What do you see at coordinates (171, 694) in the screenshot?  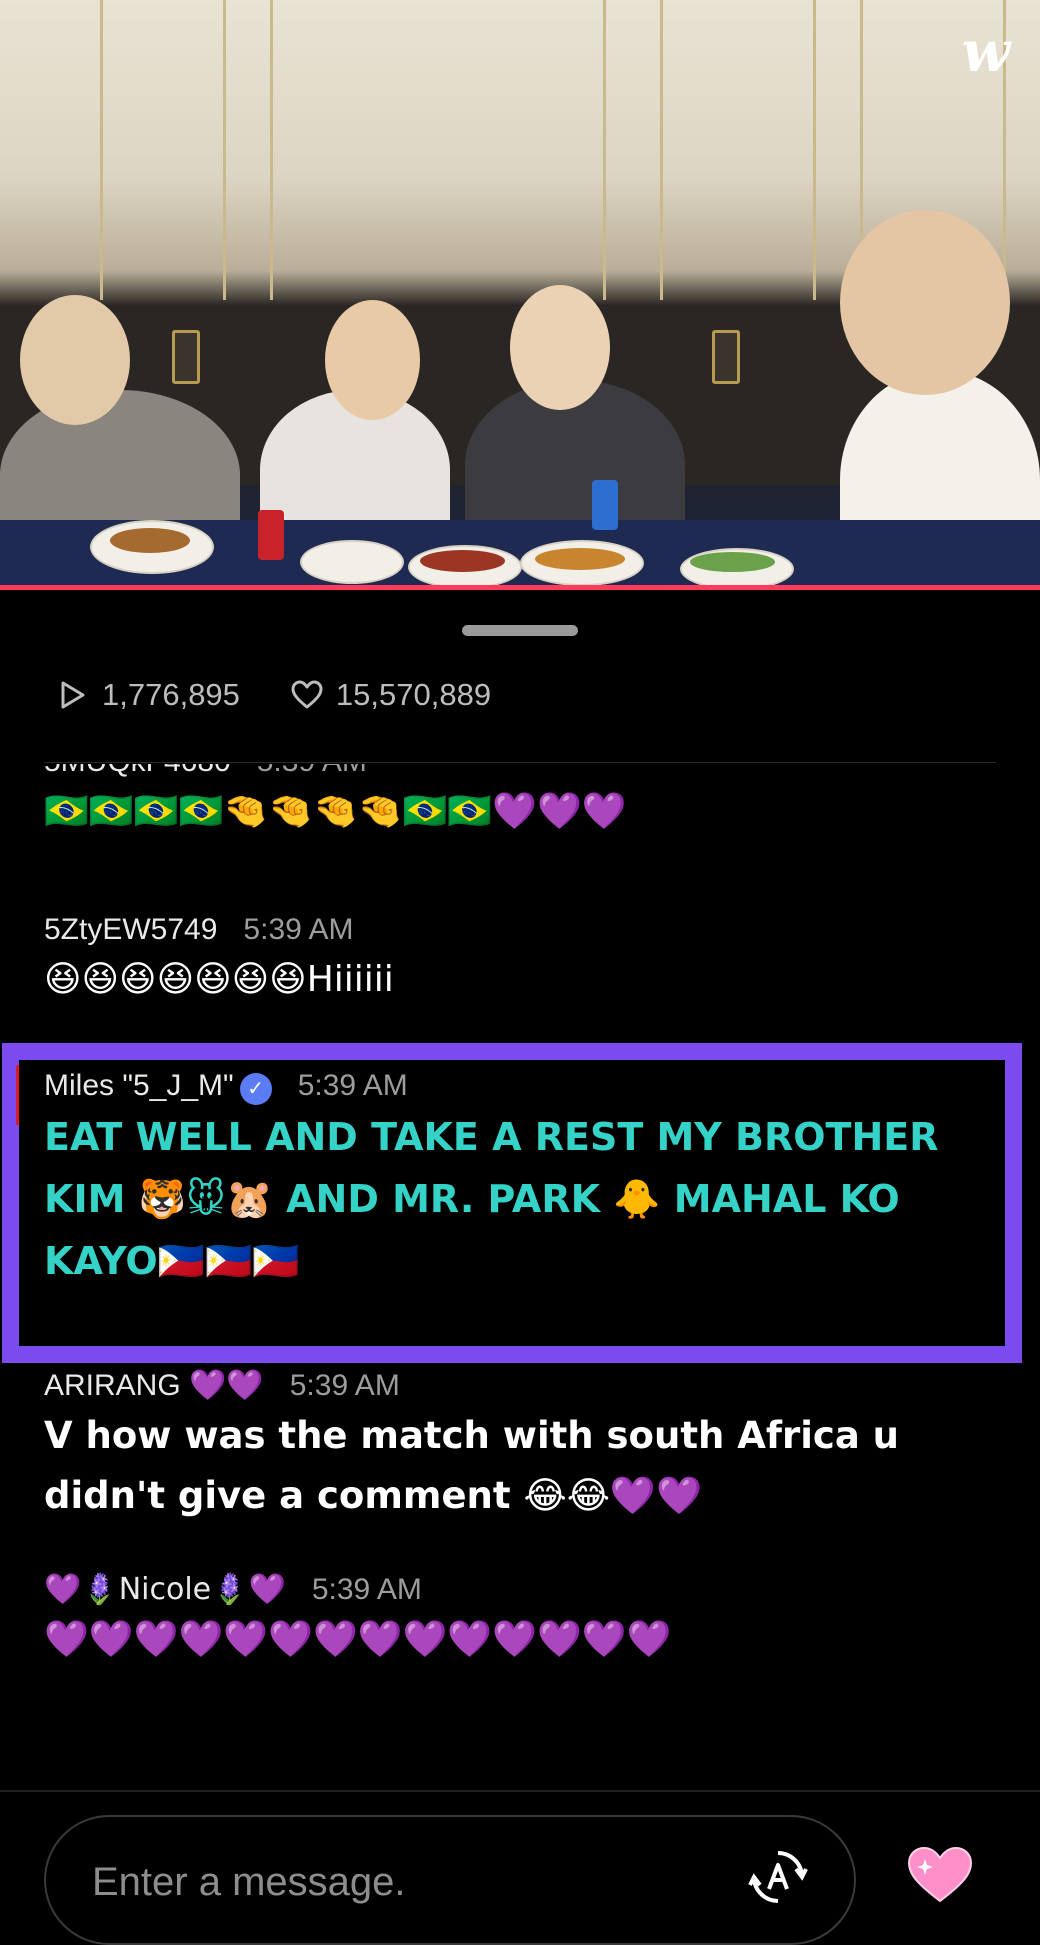 I see `play-count: 1,776,895` at bounding box center [171, 694].